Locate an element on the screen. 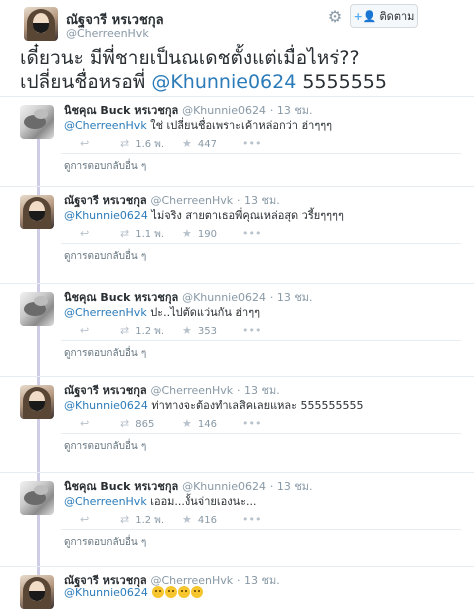 This screenshot has width=474, height=609. main-tweet-line2: เปลี่ยนชื่อหรอพี่ @Khunnie0624 5555555 is located at coordinates (203, 82).